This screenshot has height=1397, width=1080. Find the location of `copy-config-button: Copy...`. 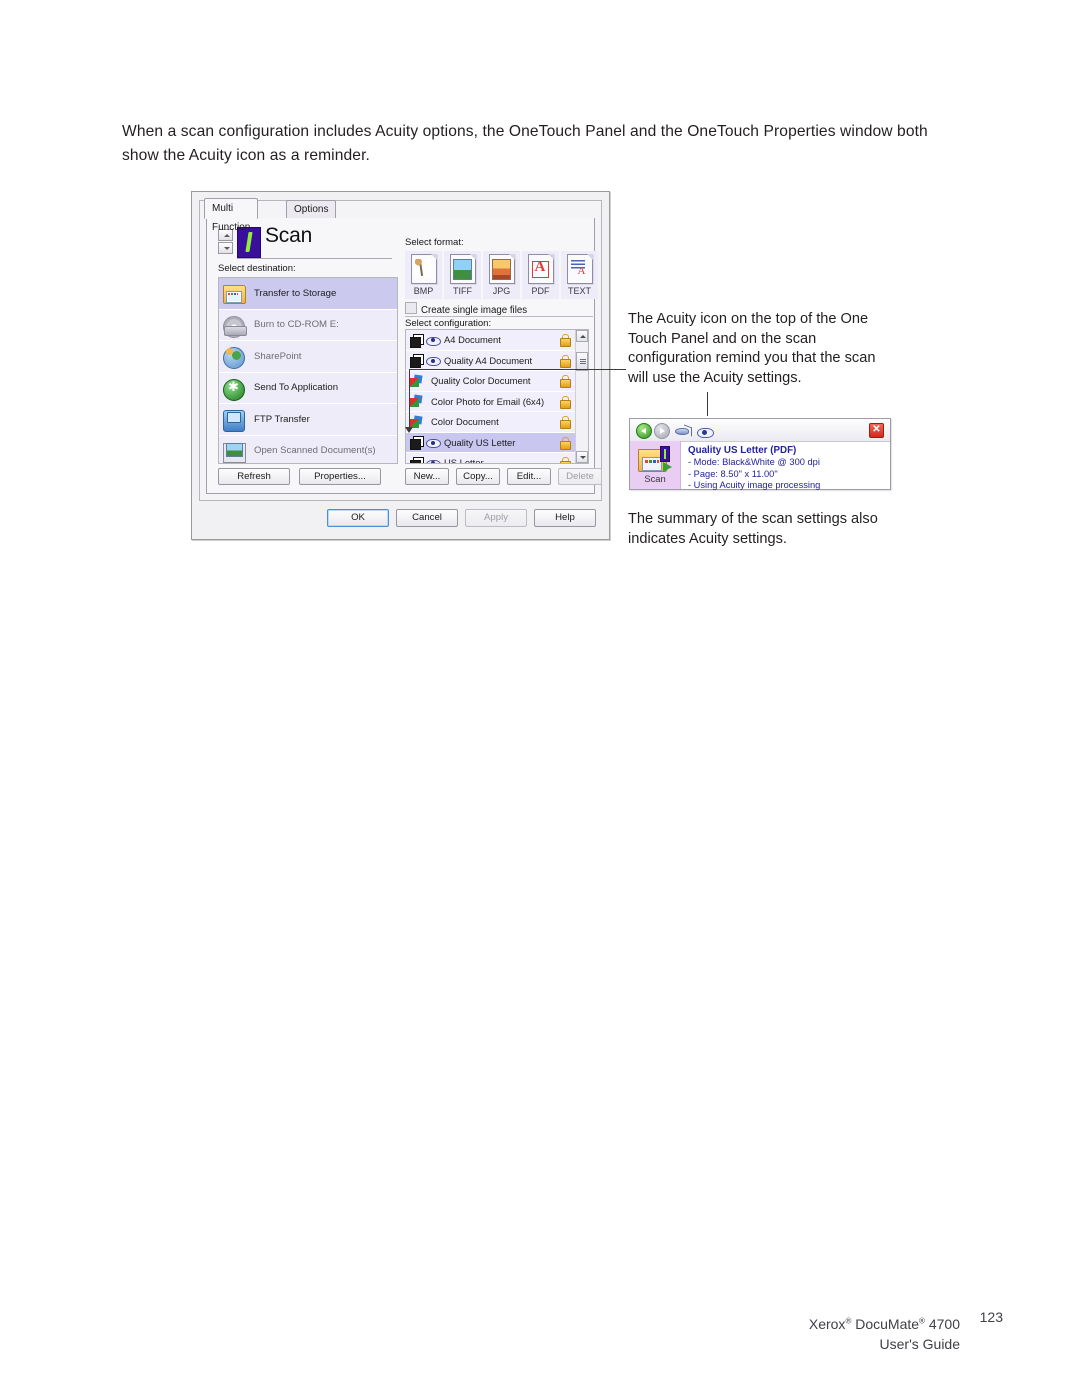

copy-config-button: Copy... is located at coordinates (478, 476).